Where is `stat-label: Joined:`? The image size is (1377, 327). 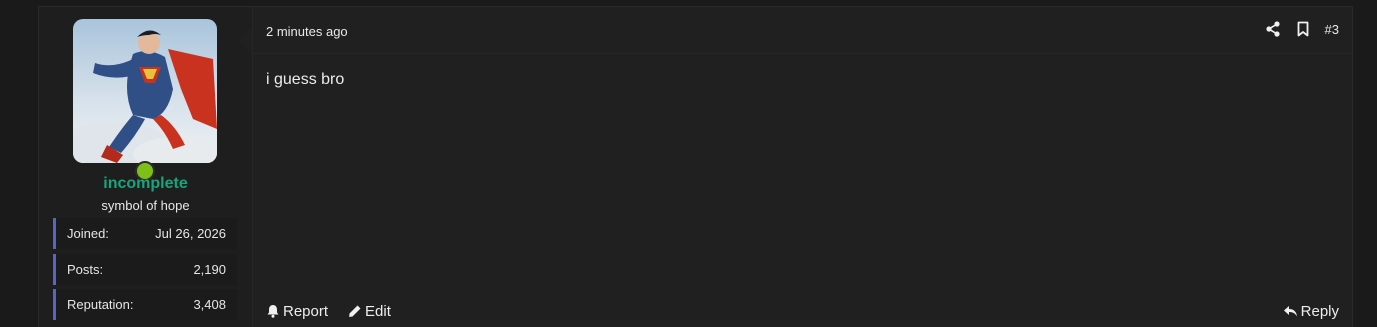
stat-label: Joined: is located at coordinates (88, 233).